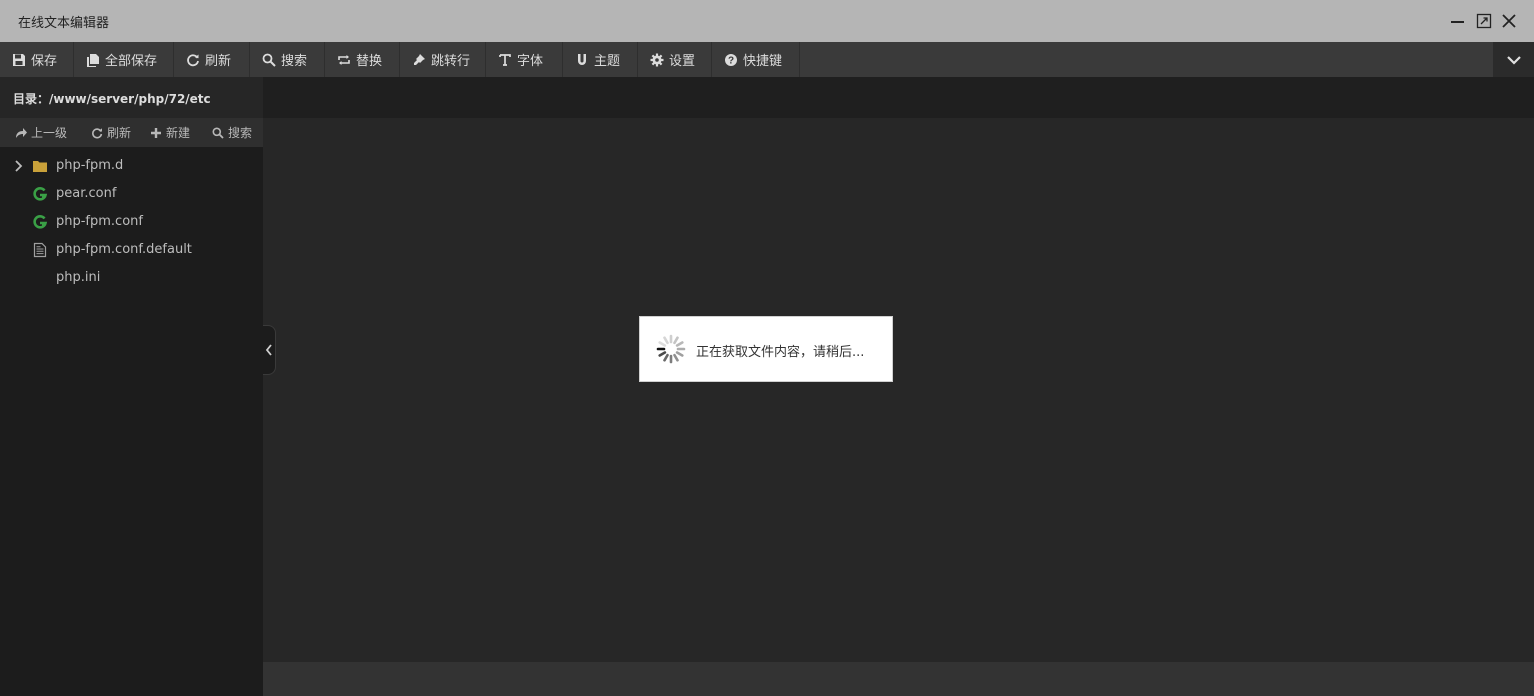 The height and width of the screenshot is (696, 1534). I want to click on font-label: 字体, so click(530, 61).